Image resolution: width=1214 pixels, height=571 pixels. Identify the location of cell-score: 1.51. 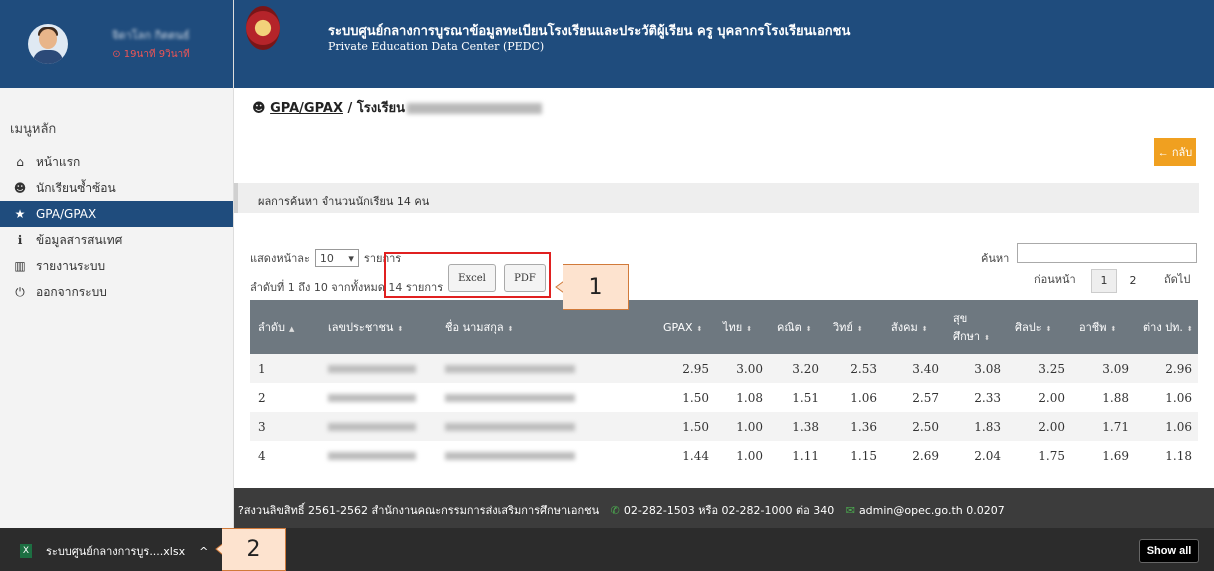
(805, 397).